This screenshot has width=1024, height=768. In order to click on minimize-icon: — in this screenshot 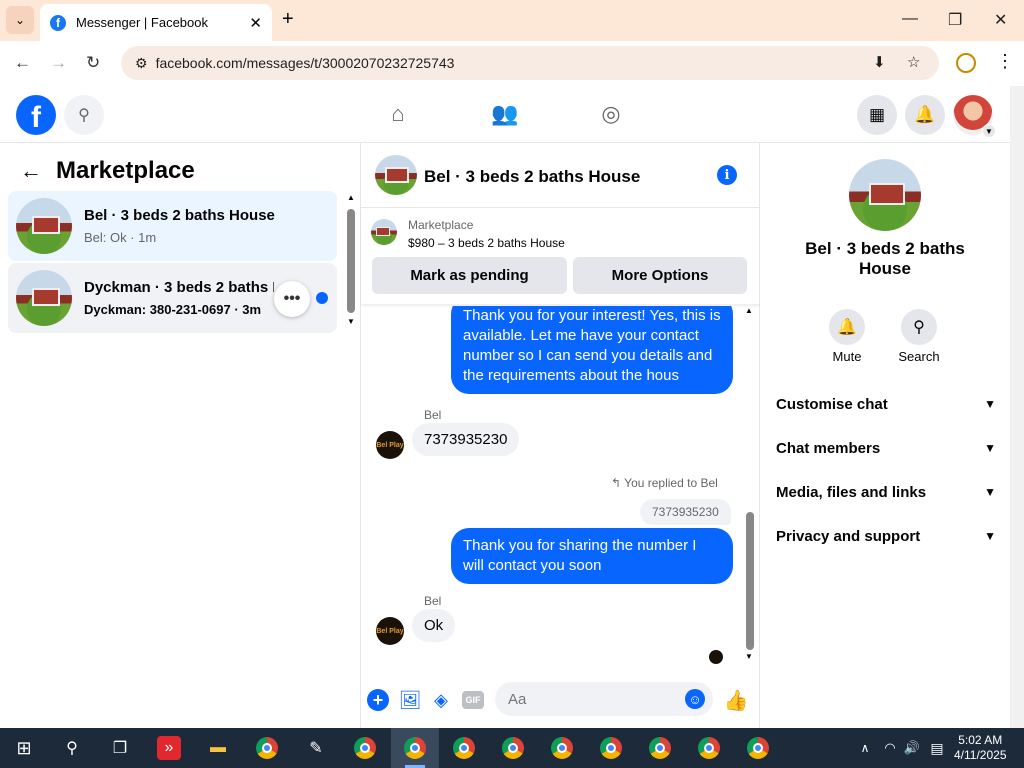, I will do `click(910, 19)`.